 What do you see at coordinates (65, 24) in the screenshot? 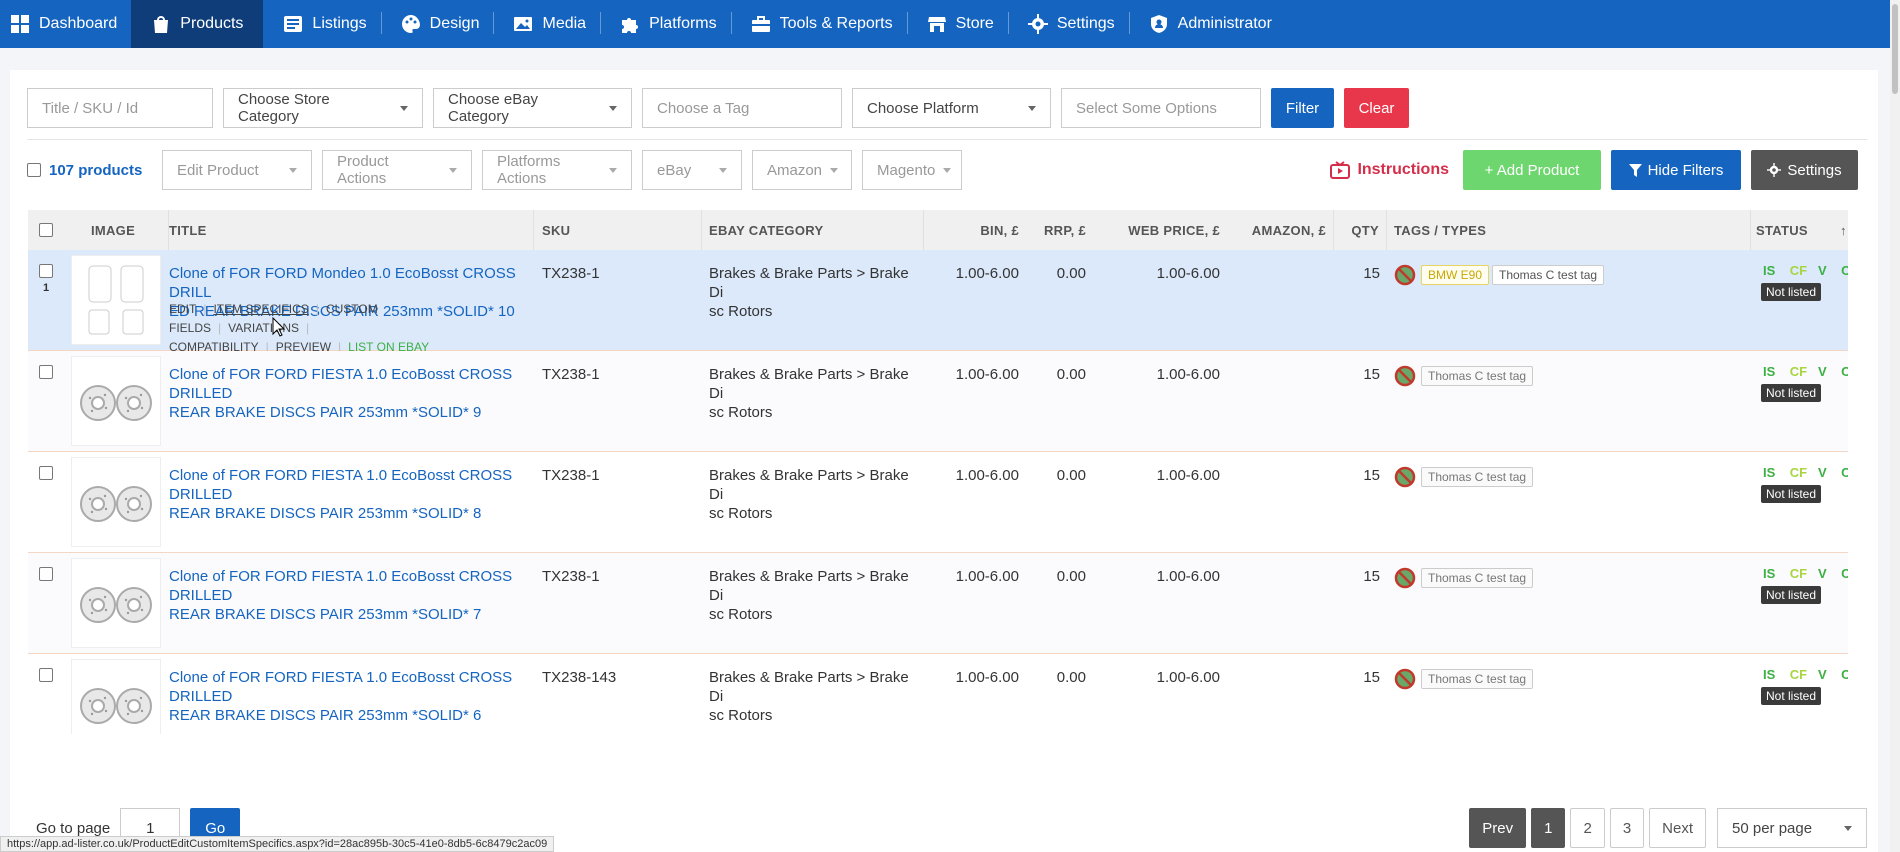
I see `nav-dashboard: Dashboard` at bounding box center [65, 24].